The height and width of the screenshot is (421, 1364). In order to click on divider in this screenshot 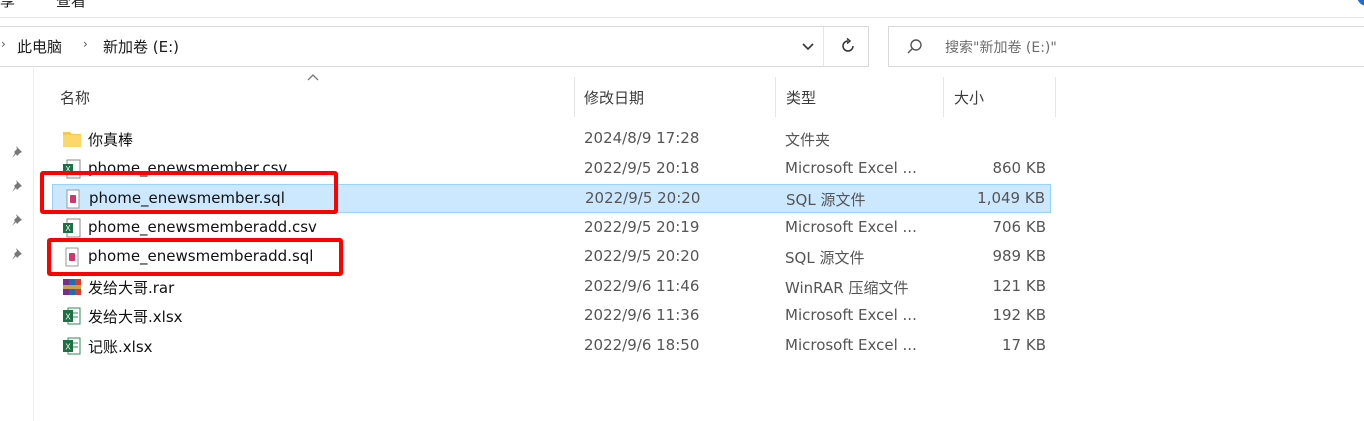, I will do `click(823, 46)`.